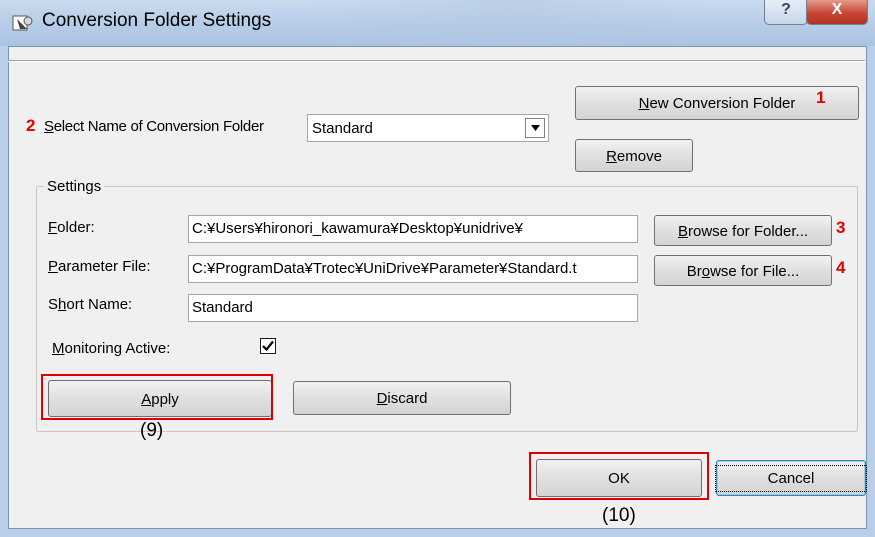 The height and width of the screenshot is (537, 875). I want to click on short-name-input: Standard, so click(413, 308).